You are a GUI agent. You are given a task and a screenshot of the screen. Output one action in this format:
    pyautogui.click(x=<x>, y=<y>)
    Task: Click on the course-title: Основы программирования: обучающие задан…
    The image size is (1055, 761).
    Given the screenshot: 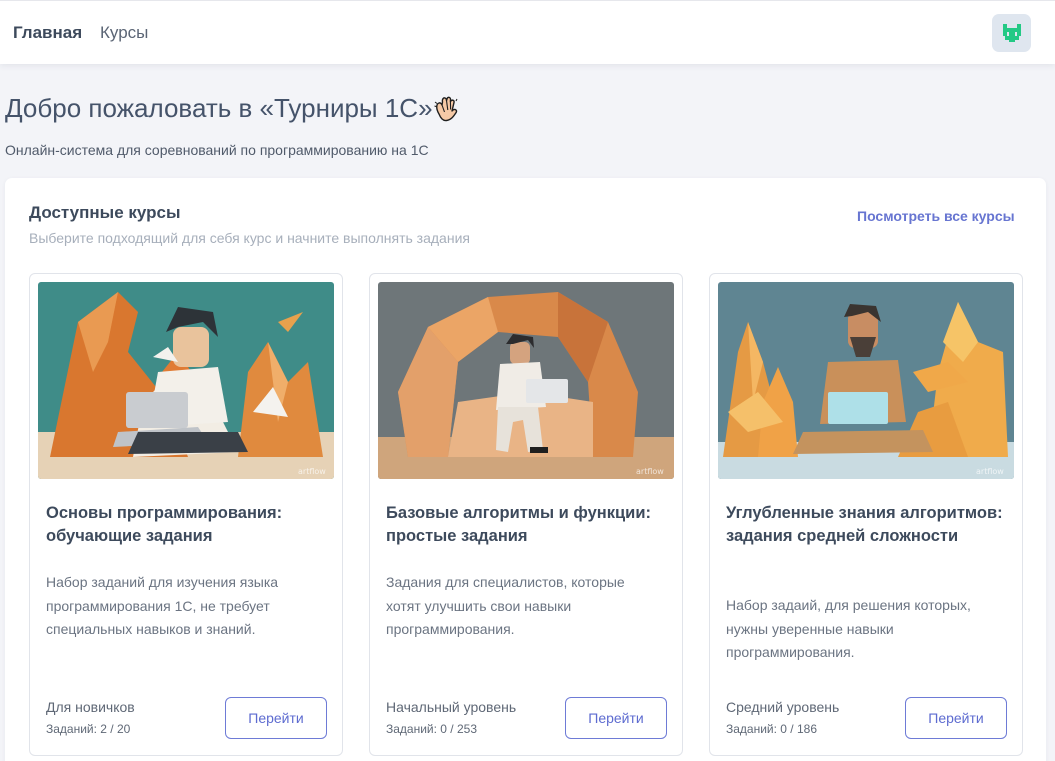 What is the action you would take?
    pyautogui.click(x=164, y=524)
    